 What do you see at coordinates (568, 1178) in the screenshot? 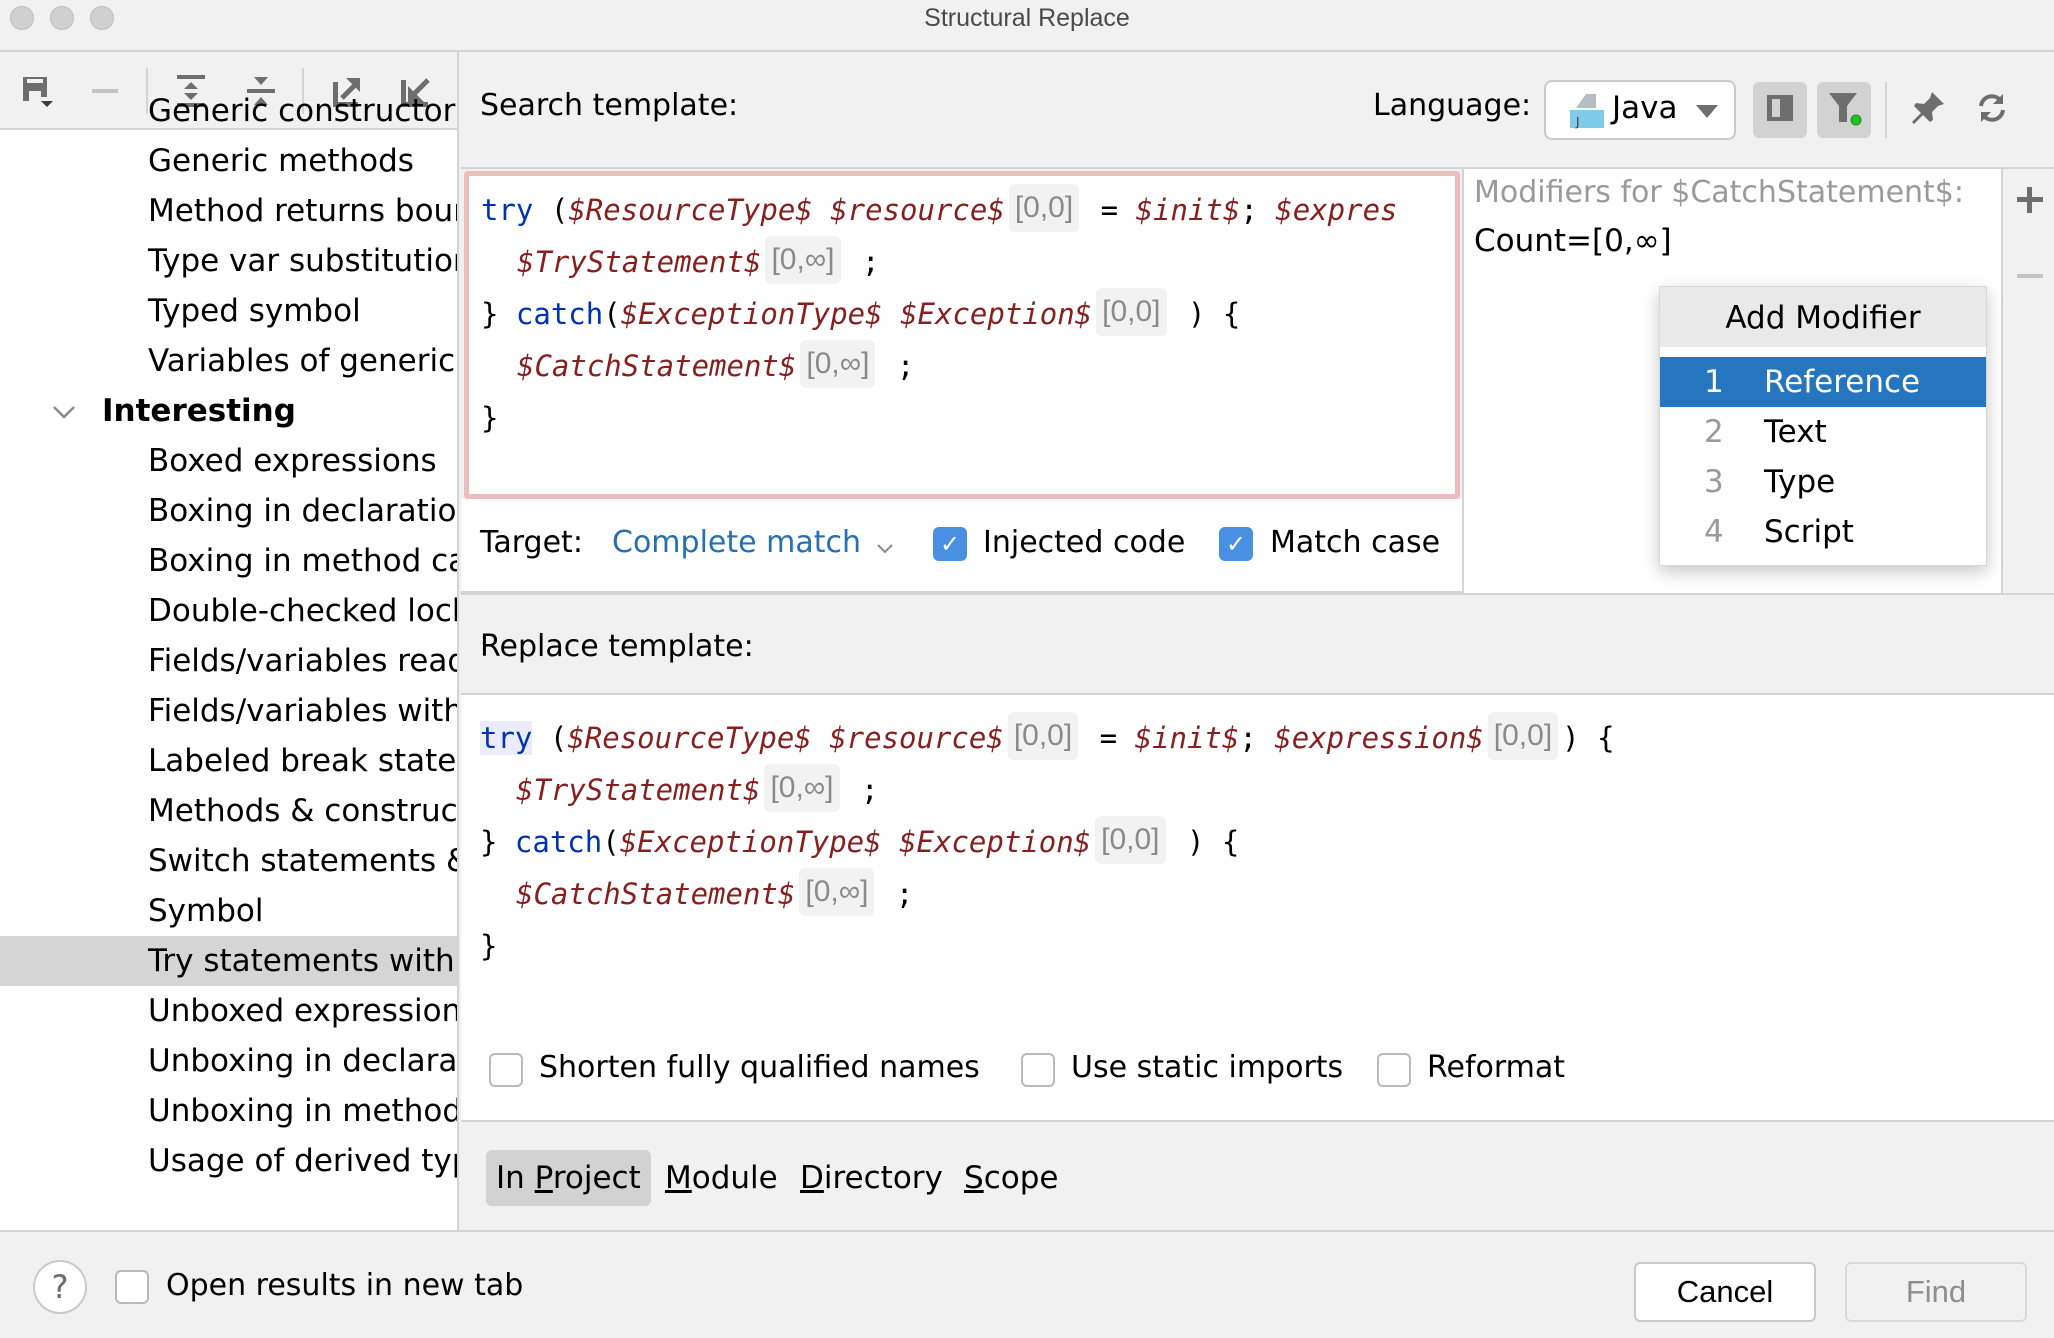
I see `scope-option: In Project` at bounding box center [568, 1178].